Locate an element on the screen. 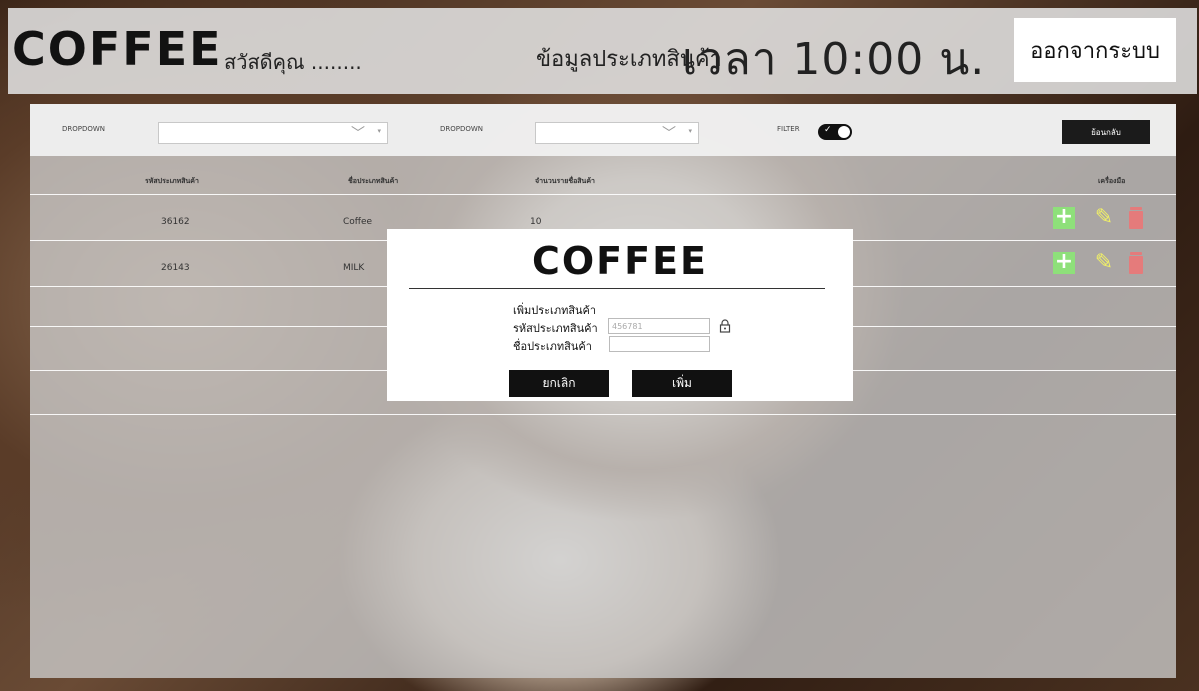  toggle-knob is located at coordinates (844, 132).